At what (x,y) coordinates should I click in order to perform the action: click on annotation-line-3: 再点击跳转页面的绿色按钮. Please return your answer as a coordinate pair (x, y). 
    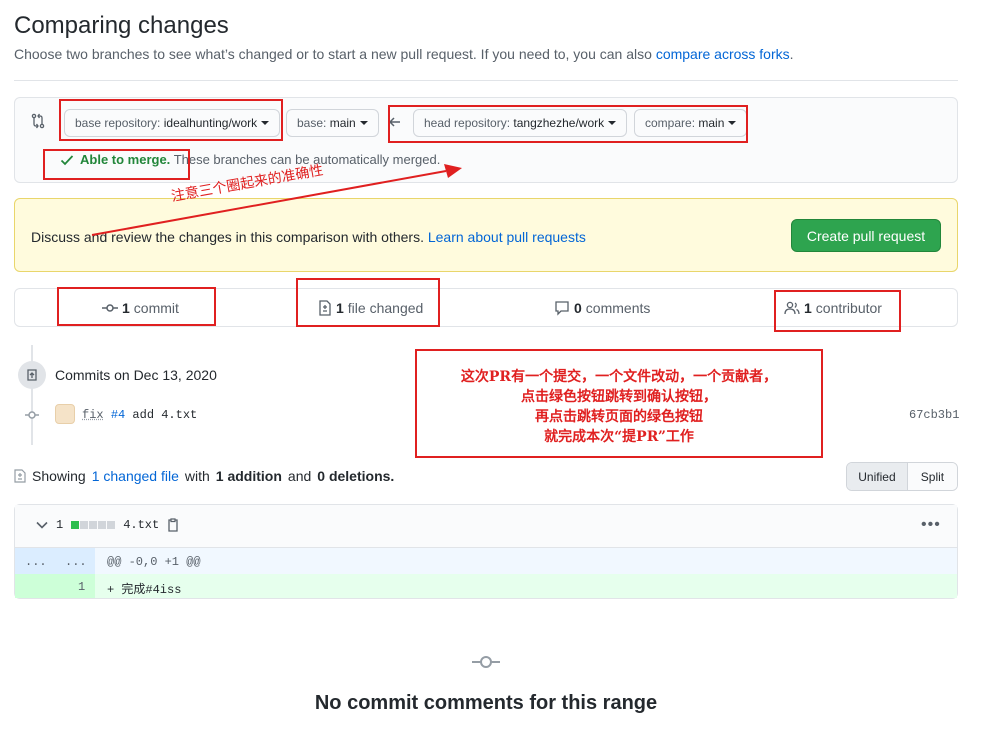
    Looking at the image, I should click on (619, 417).